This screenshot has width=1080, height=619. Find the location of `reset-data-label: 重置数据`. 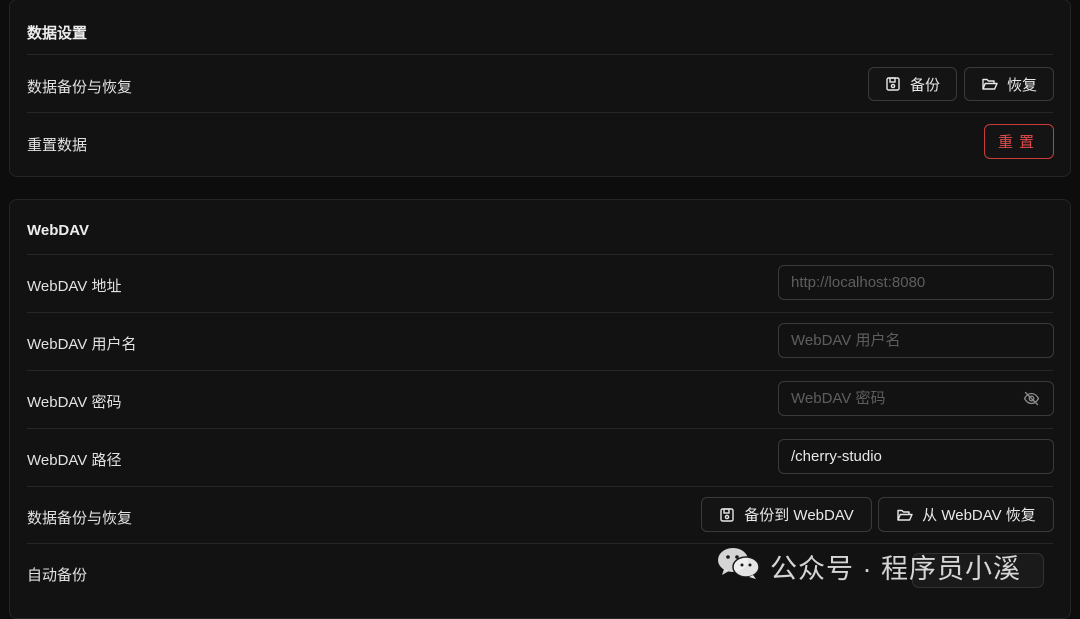

reset-data-label: 重置数据 is located at coordinates (57, 145).